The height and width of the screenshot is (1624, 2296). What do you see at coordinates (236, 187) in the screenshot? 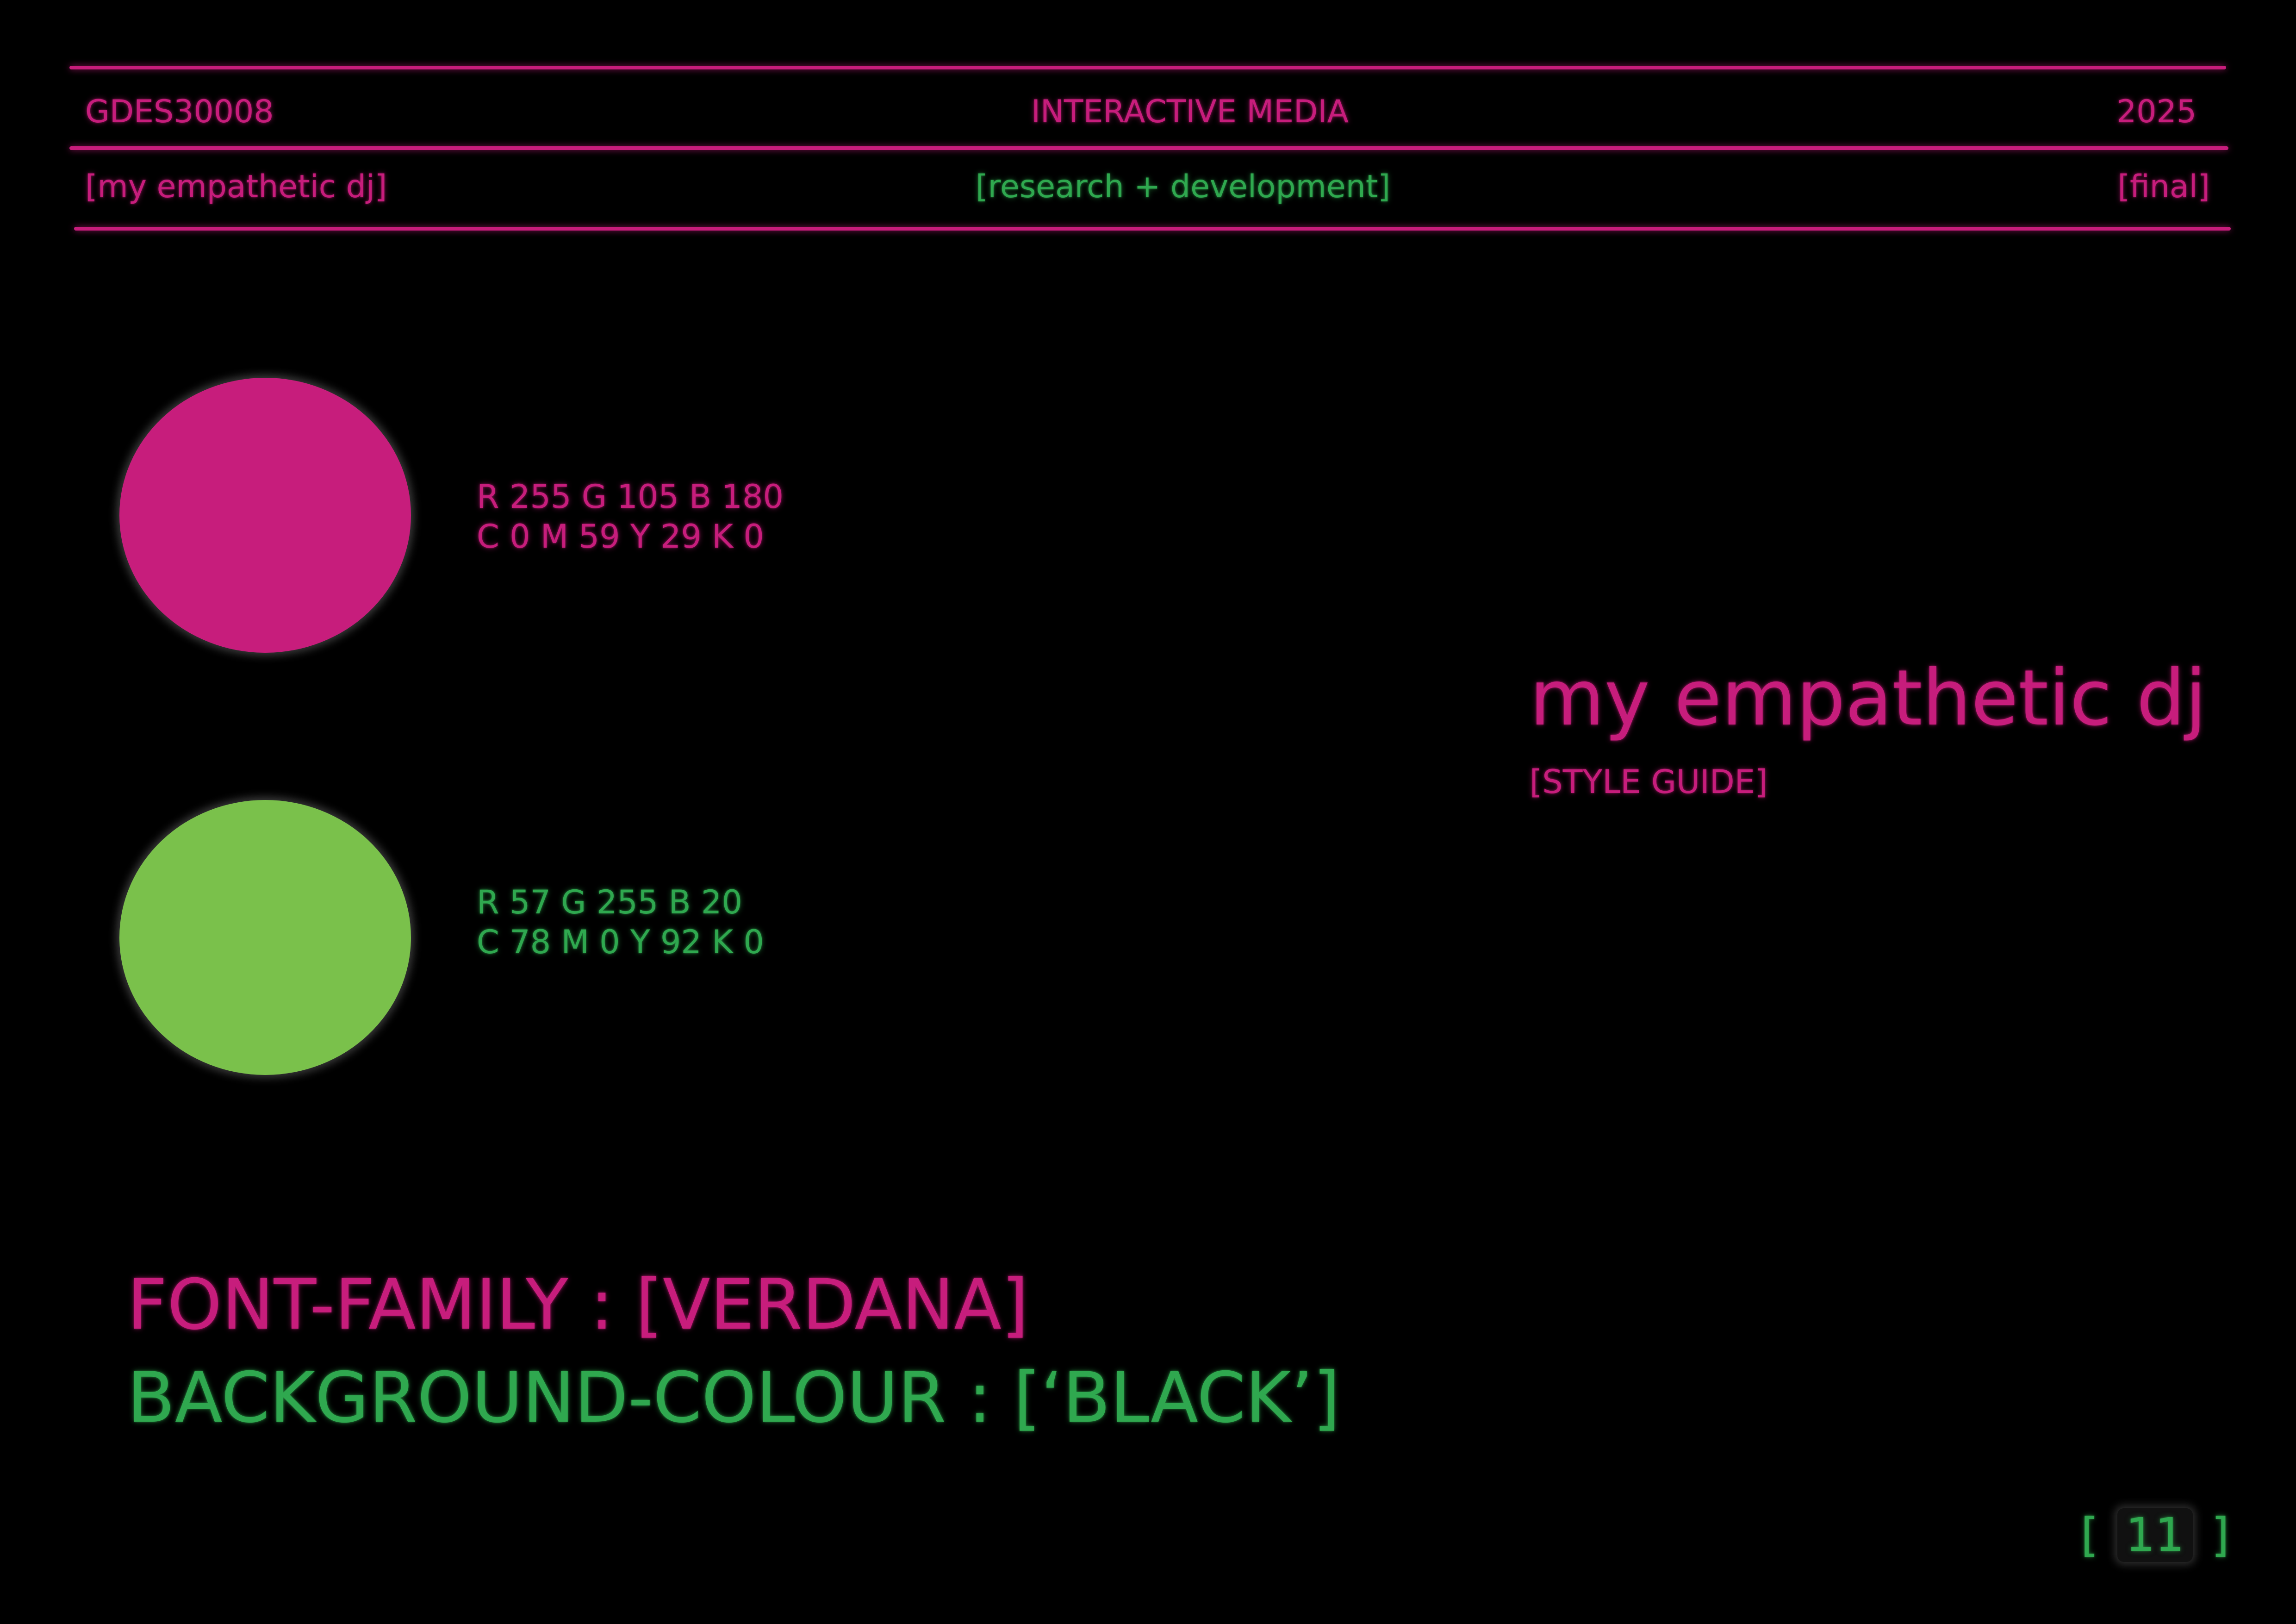
I see `project-name: [my empathetic dj]` at bounding box center [236, 187].